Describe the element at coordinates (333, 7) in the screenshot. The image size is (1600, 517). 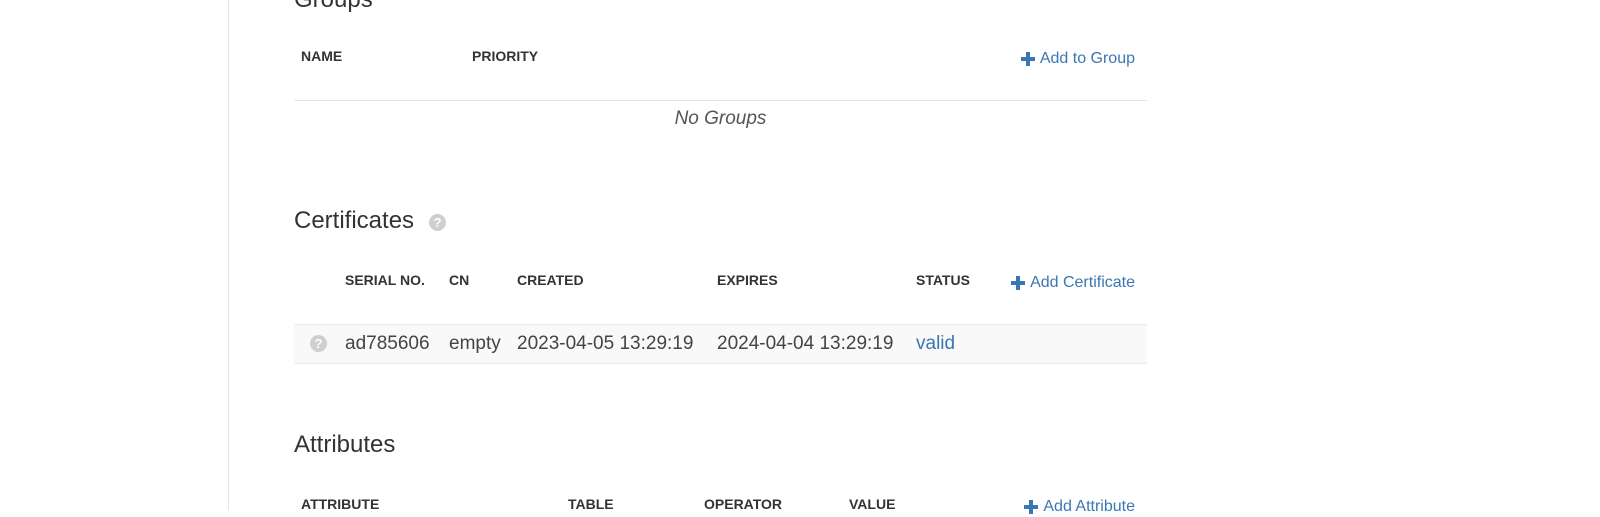
I see `groups-title: Groups` at that location.